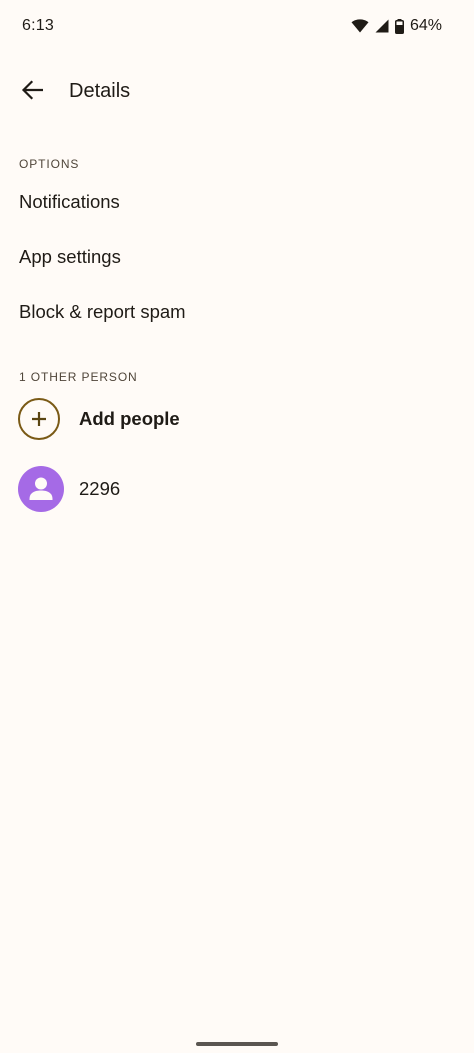  Describe the element at coordinates (39, 419) in the screenshot. I see `add-icon` at that location.